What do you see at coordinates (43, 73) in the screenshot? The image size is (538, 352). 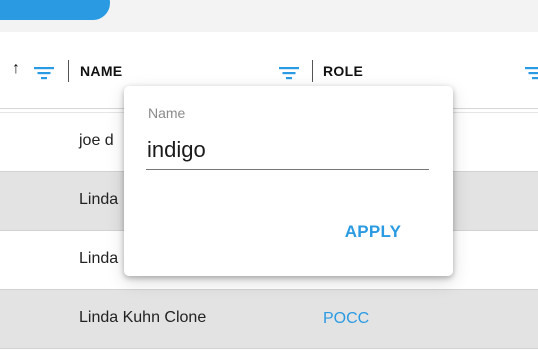 I see `filter-icon` at bounding box center [43, 73].